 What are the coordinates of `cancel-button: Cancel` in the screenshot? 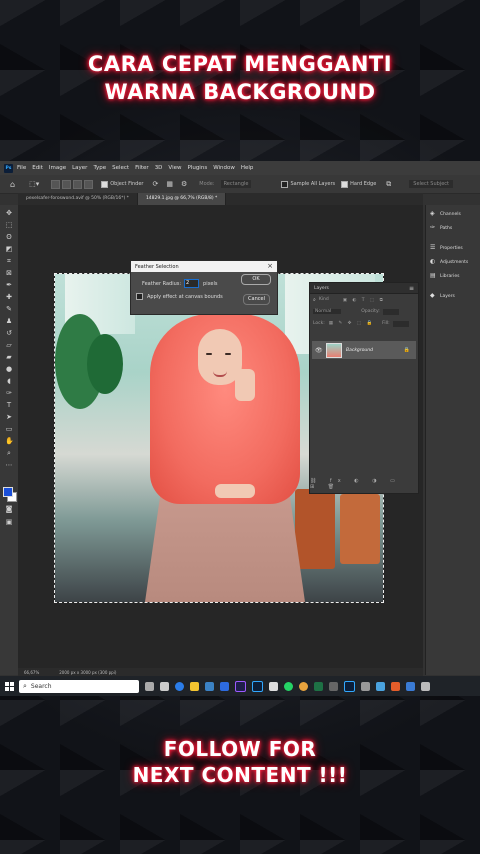 It's located at (256, 299).